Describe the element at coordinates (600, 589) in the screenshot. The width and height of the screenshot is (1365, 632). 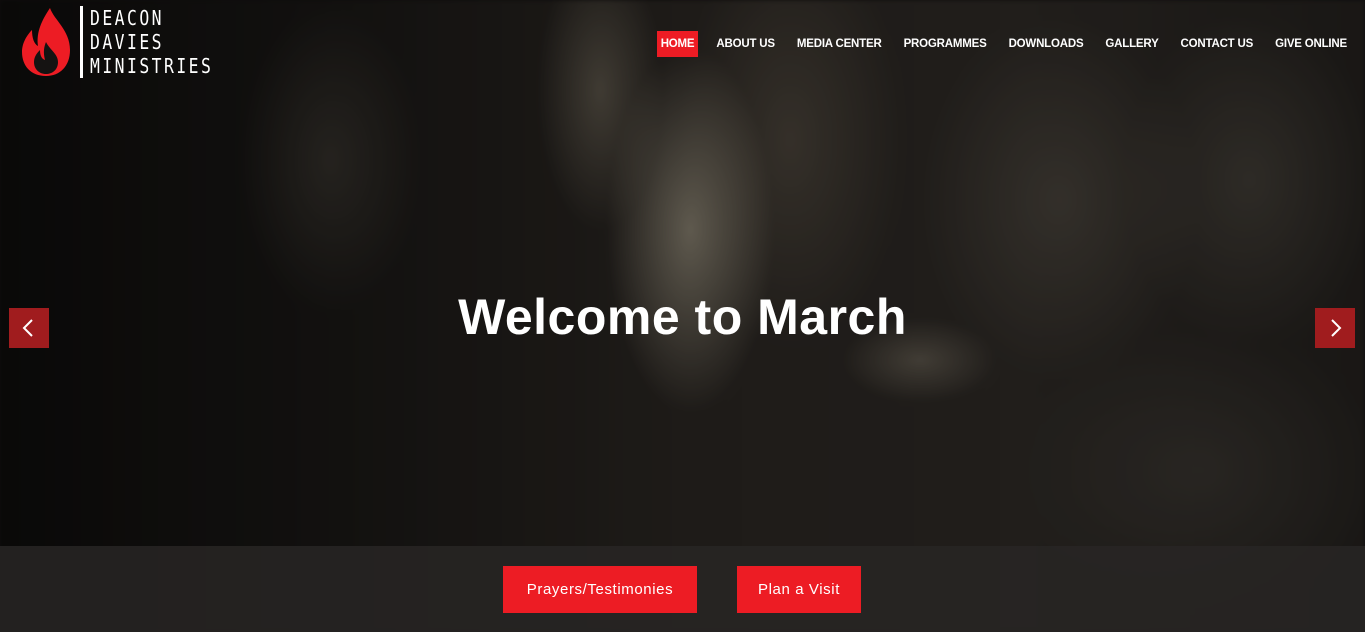
I see `prayers-testimonies-button: Prayers/Testimonies` at that location.